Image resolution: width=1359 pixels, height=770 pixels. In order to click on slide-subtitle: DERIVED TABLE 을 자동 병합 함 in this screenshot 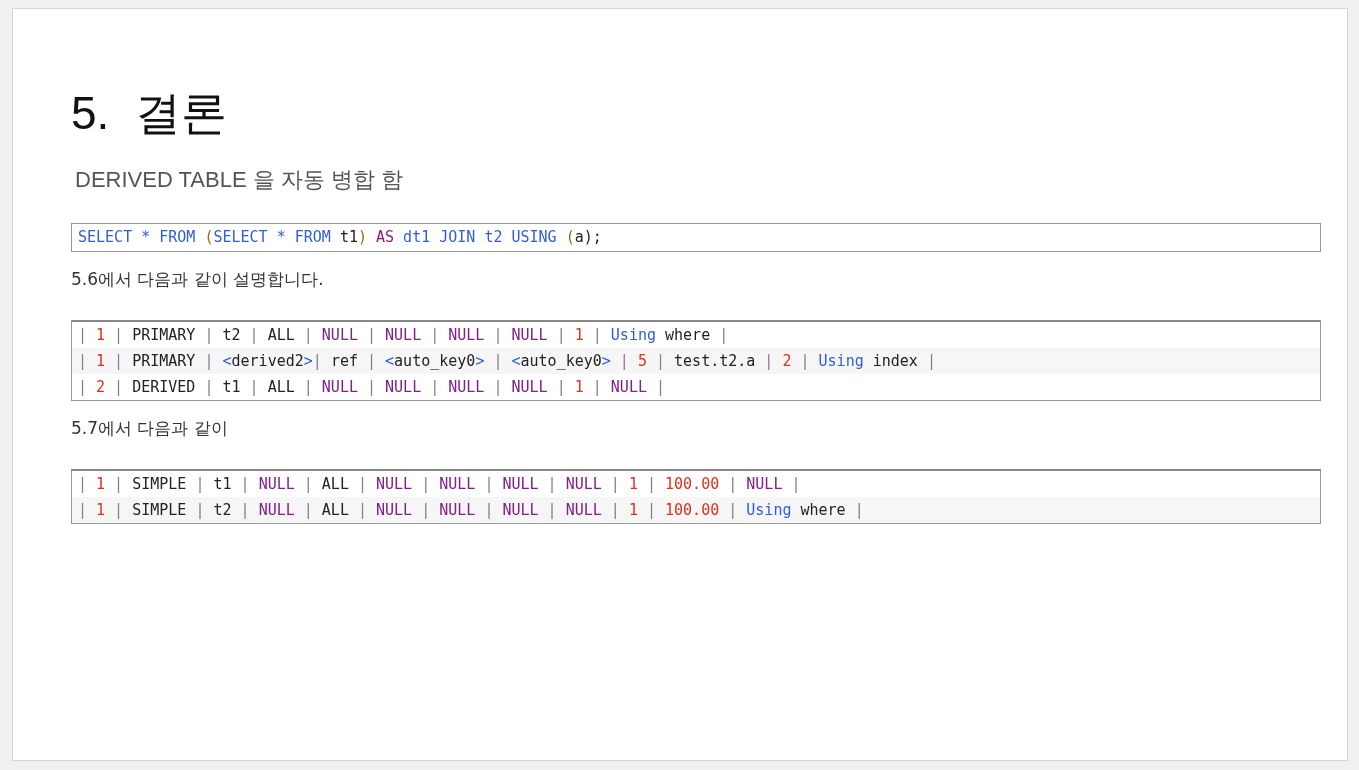, I will do `click(239, 180)`.